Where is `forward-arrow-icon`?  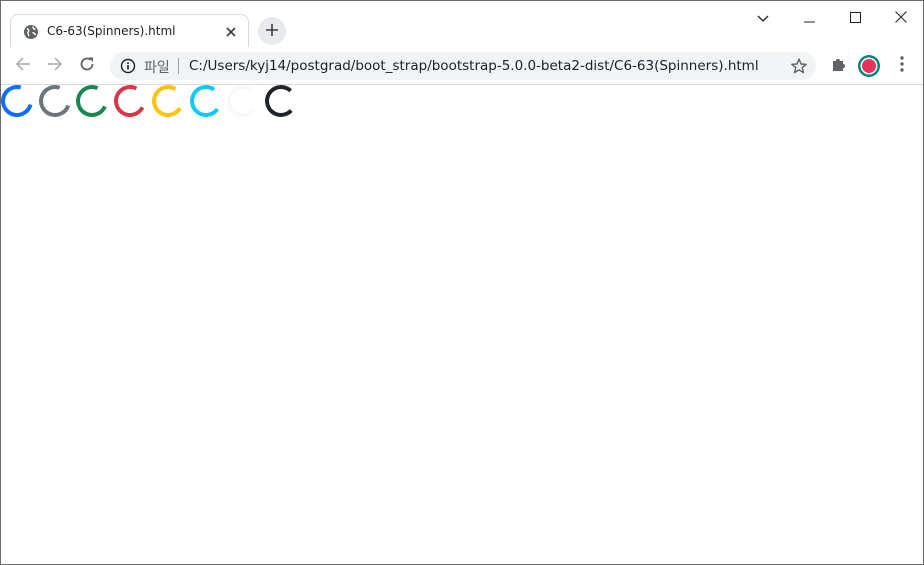
forward-arrow-icon is located at coordinates (55, 66).